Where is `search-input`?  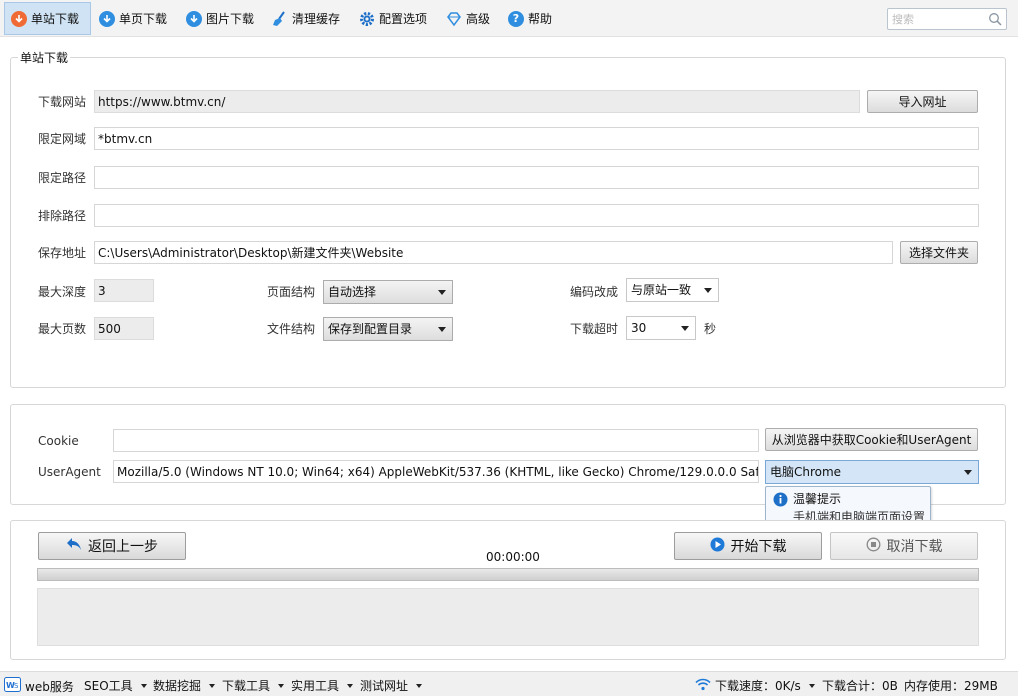
search-input is located at coordinates (936, 19).